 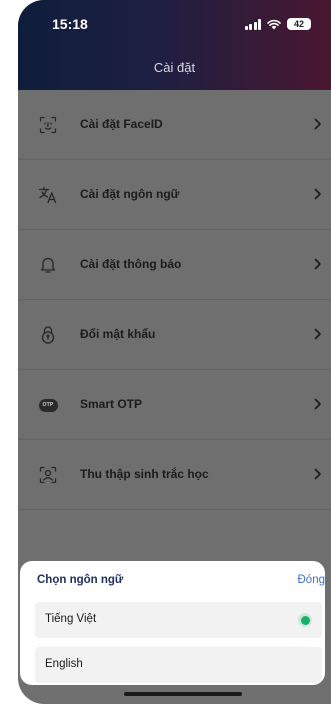 What do you see at coordinates (144, 474) in the screenshot?
I see `settings-item-label: Thu thập sinh trắc học` at bounding box center [144, 474].